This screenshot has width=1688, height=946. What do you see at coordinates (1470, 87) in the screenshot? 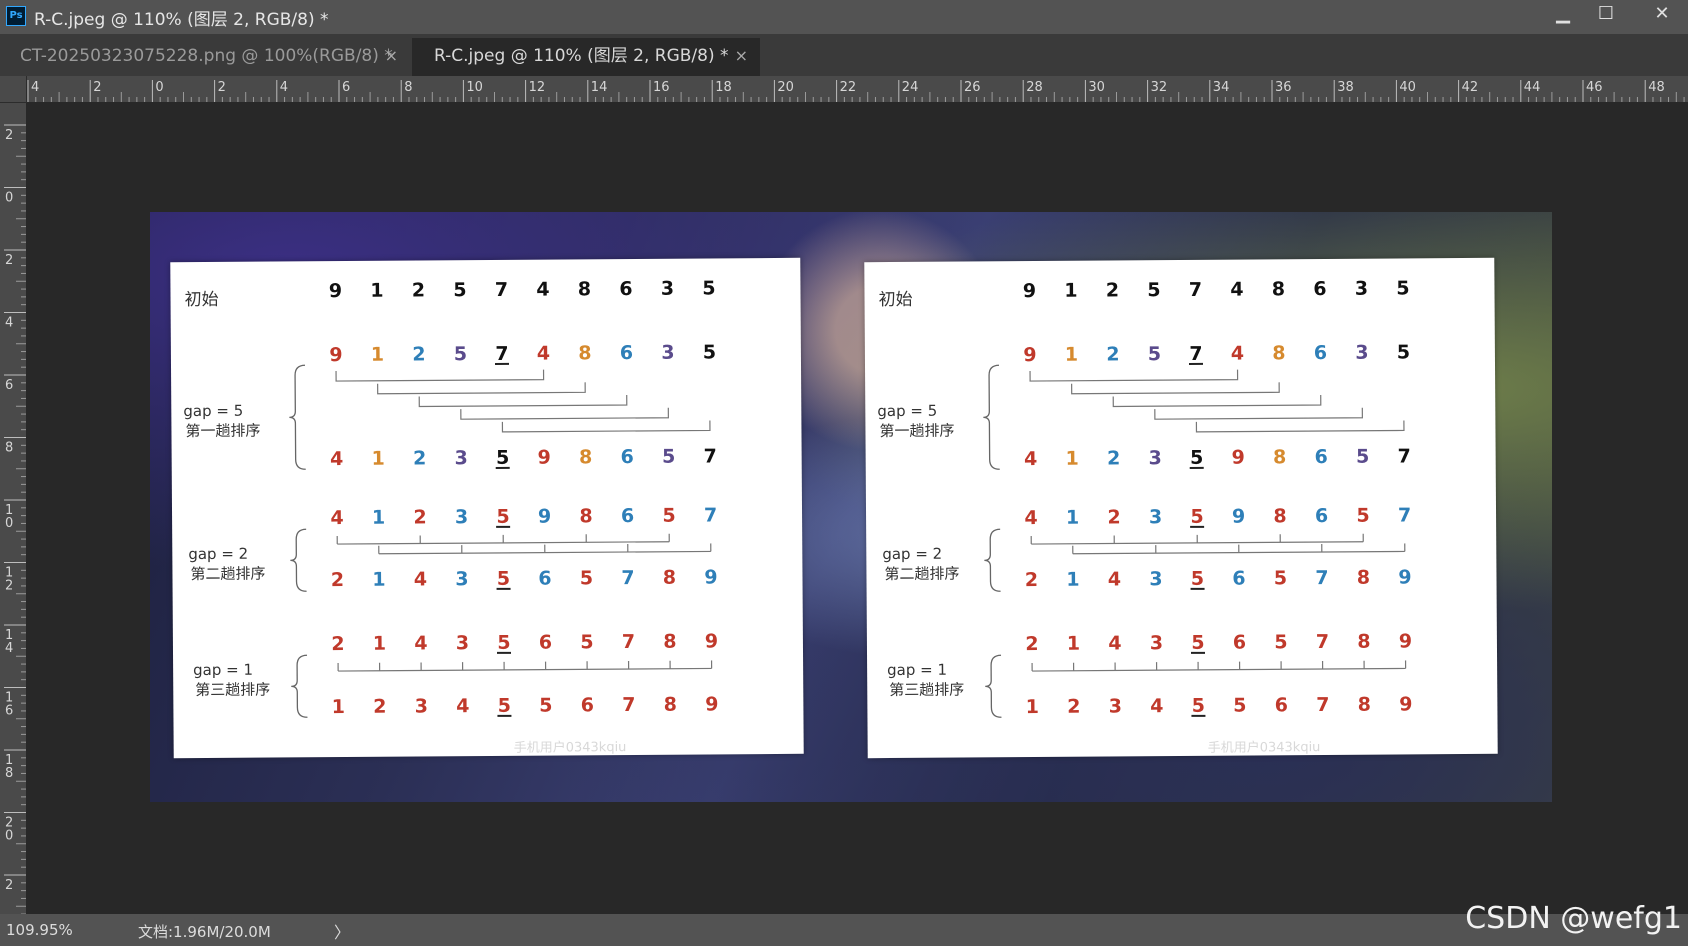
I see `ruler-label: 42` at bounding box center [1470, 87].